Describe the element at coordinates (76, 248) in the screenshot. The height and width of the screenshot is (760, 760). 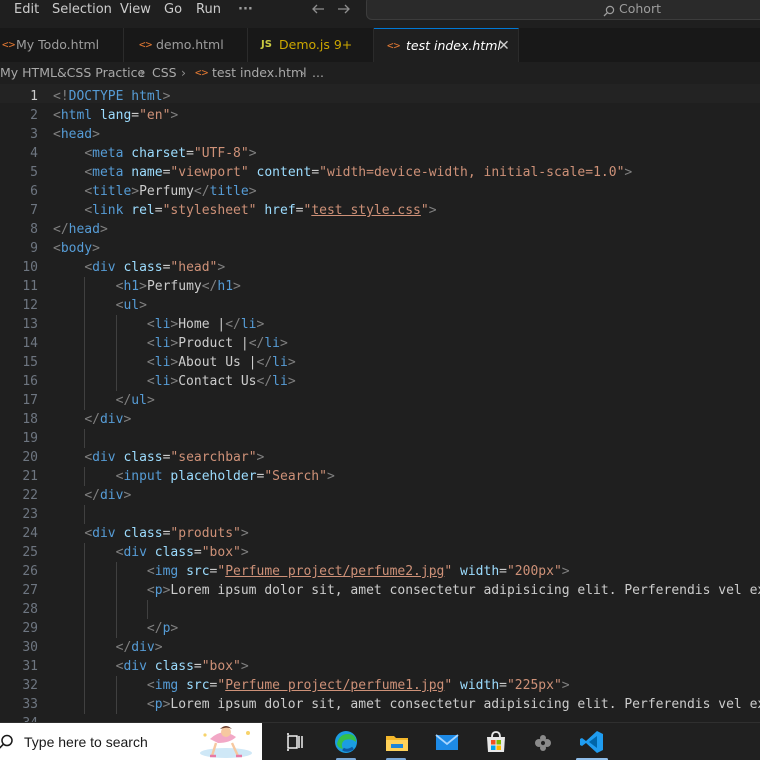
I see `code-line: <body>` at that location.